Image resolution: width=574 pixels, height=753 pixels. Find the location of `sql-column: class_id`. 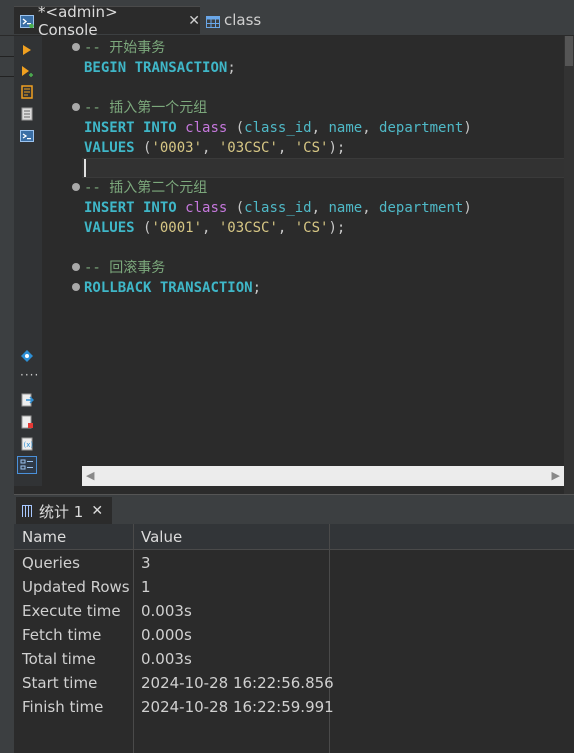

sql-column: class_id is located at coordinates (278, 208).